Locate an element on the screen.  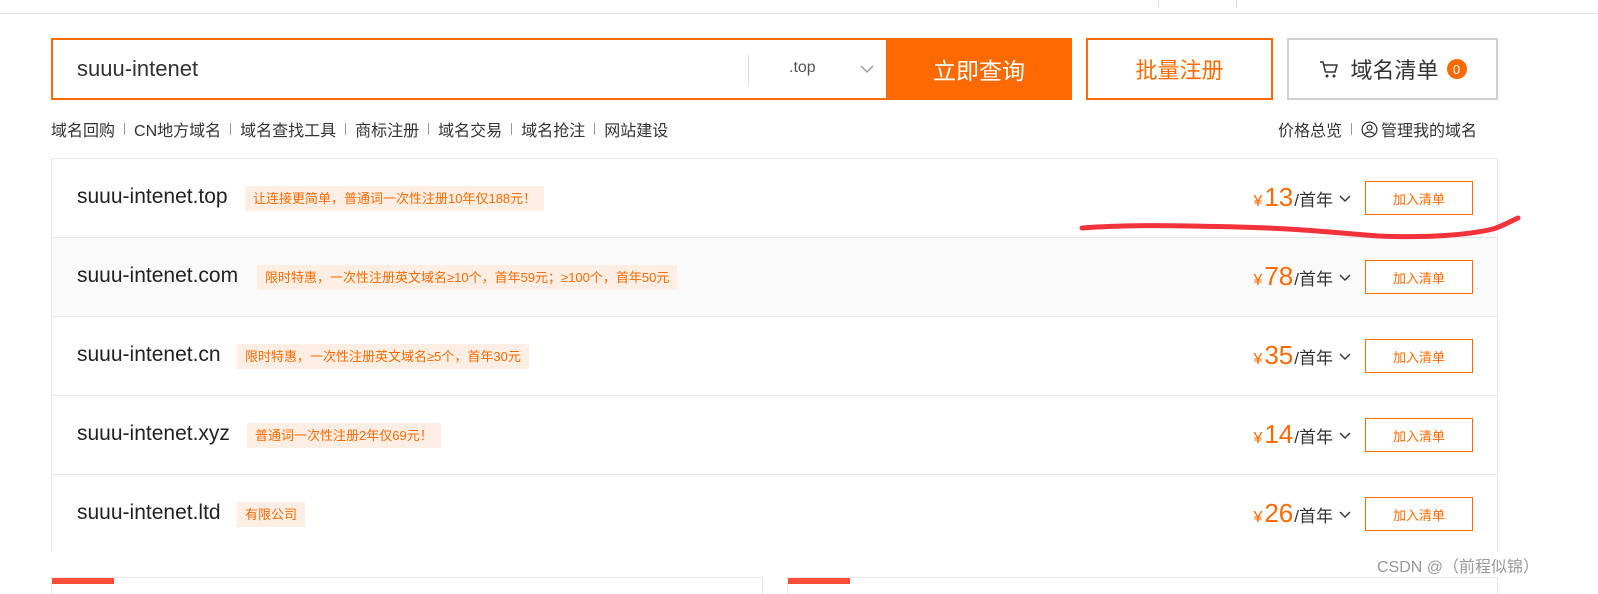
domain-name: suuu-intenet.ltd is located at coordinates (149, 512).